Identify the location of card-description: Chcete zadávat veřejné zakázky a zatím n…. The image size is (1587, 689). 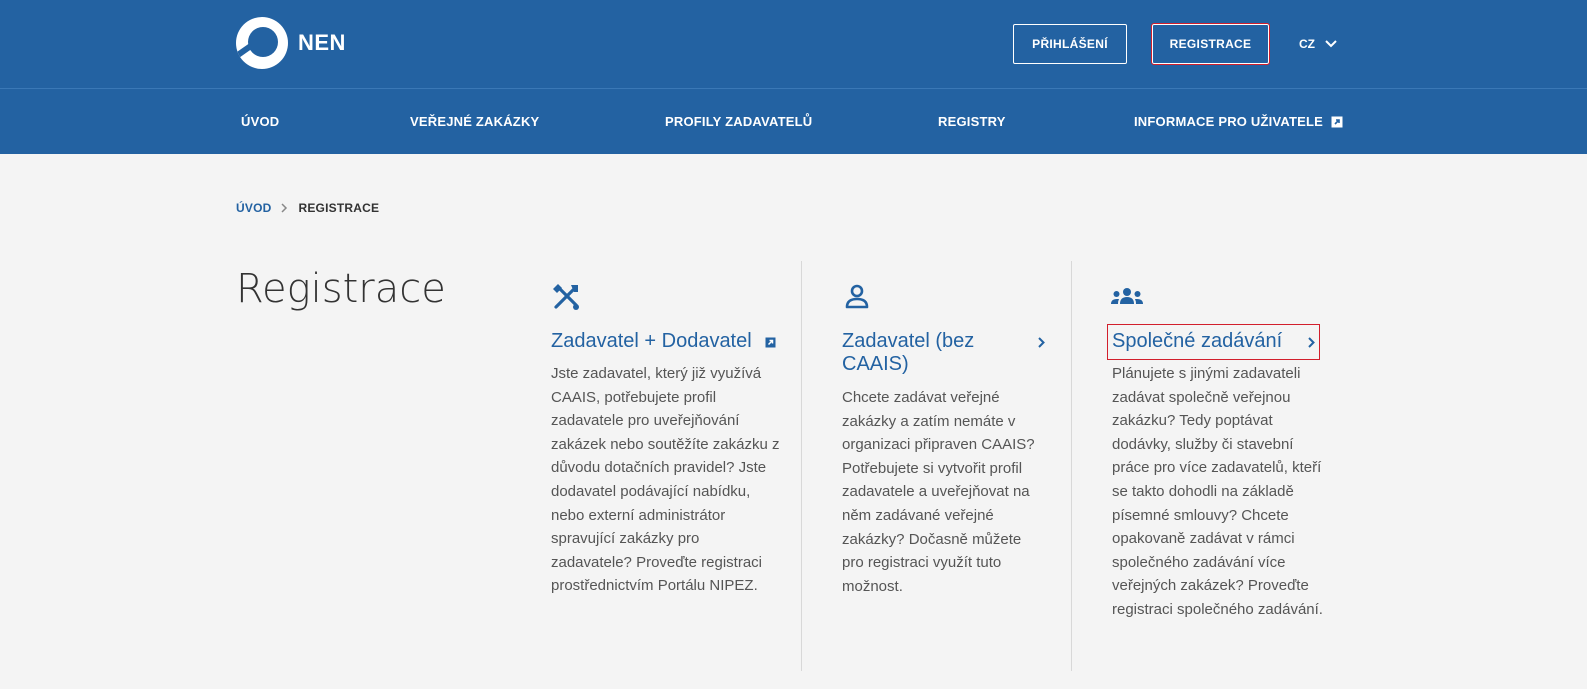
(938, 492).